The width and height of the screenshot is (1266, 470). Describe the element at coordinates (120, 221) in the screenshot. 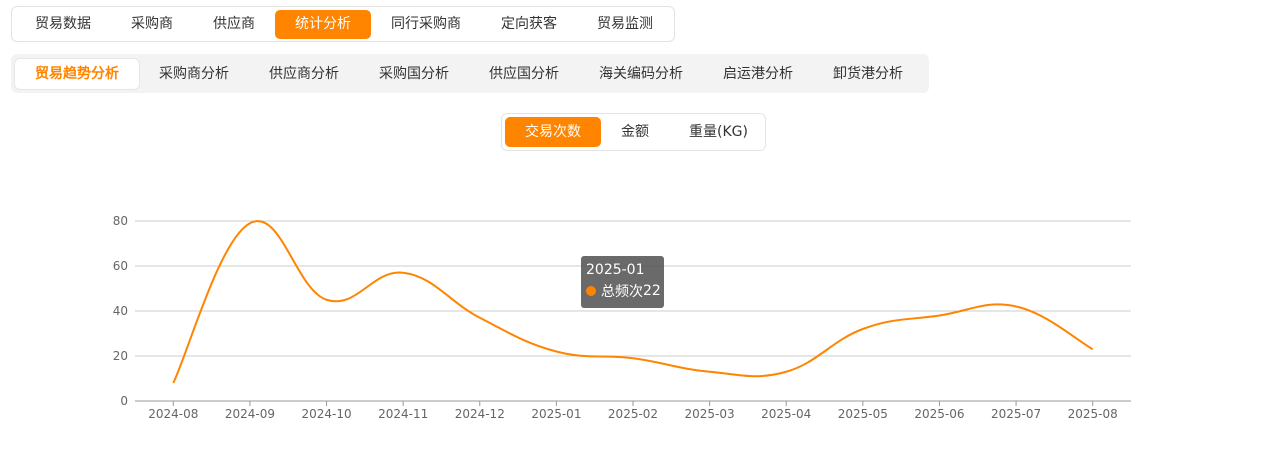

I see `y-tick-label: 80` at that location.